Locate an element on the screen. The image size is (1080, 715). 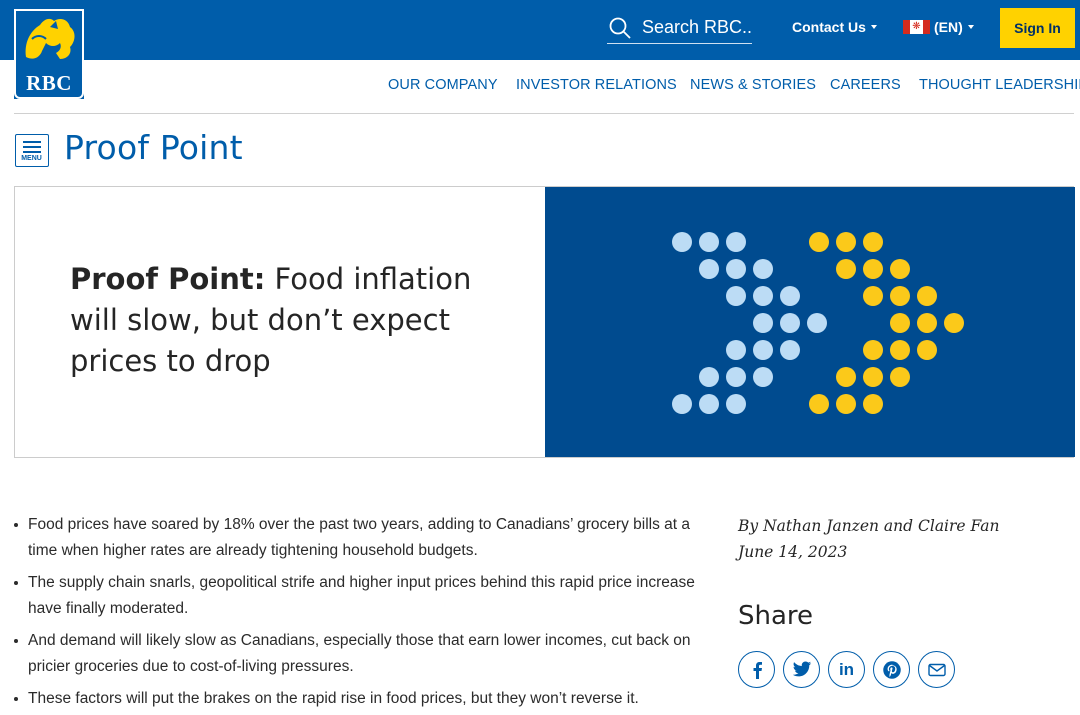
nav-our-company: OUR COMPANY is located at coordinates (443, 85).